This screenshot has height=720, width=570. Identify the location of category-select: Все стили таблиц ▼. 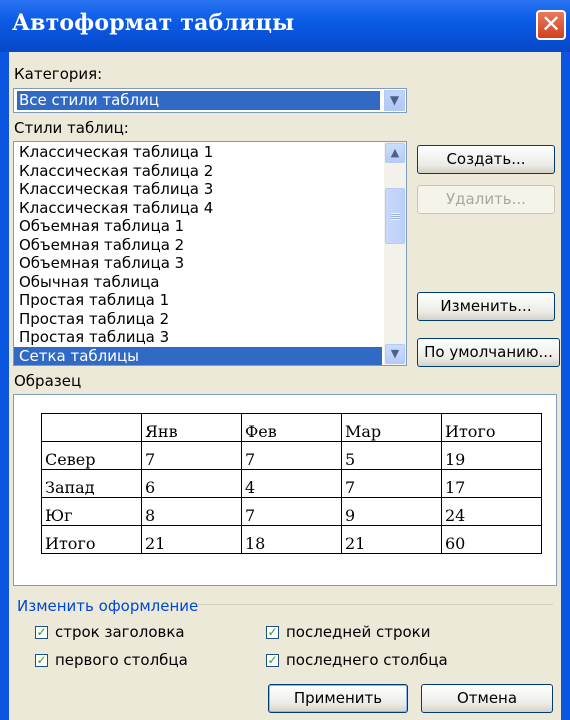
(210, 100).